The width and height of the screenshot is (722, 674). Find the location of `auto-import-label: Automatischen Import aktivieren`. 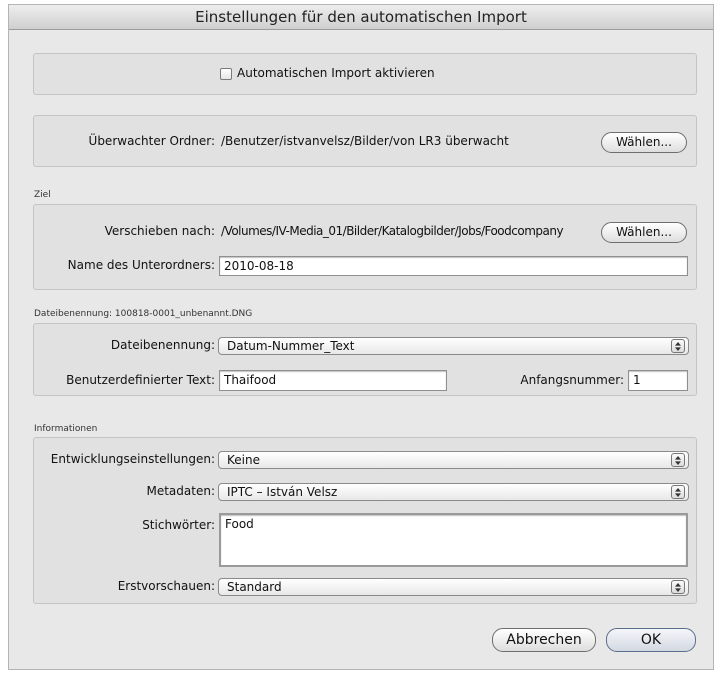

auto-import-label: Automatischen Import aktivieren is located at coordinates (336, 73).